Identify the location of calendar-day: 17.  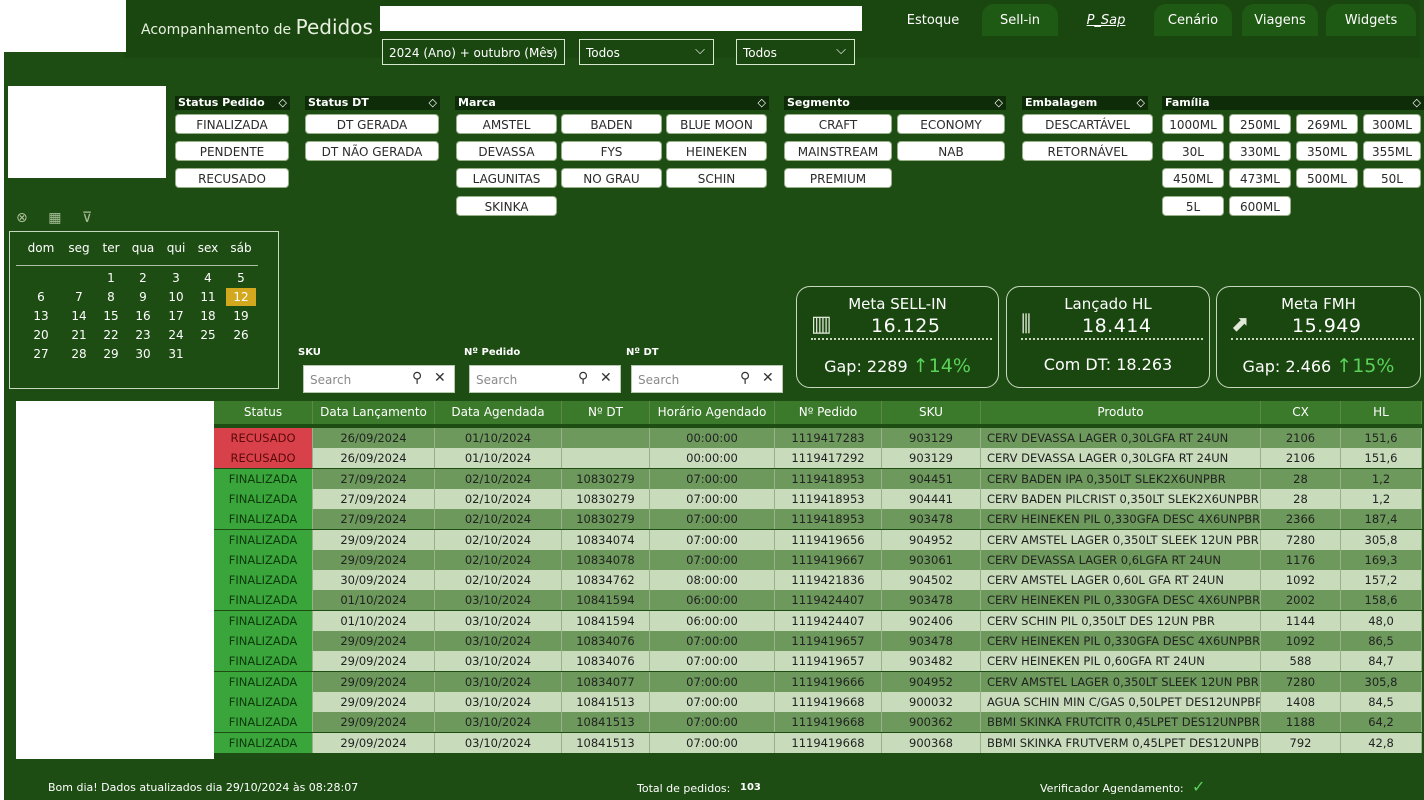
(176, 316).